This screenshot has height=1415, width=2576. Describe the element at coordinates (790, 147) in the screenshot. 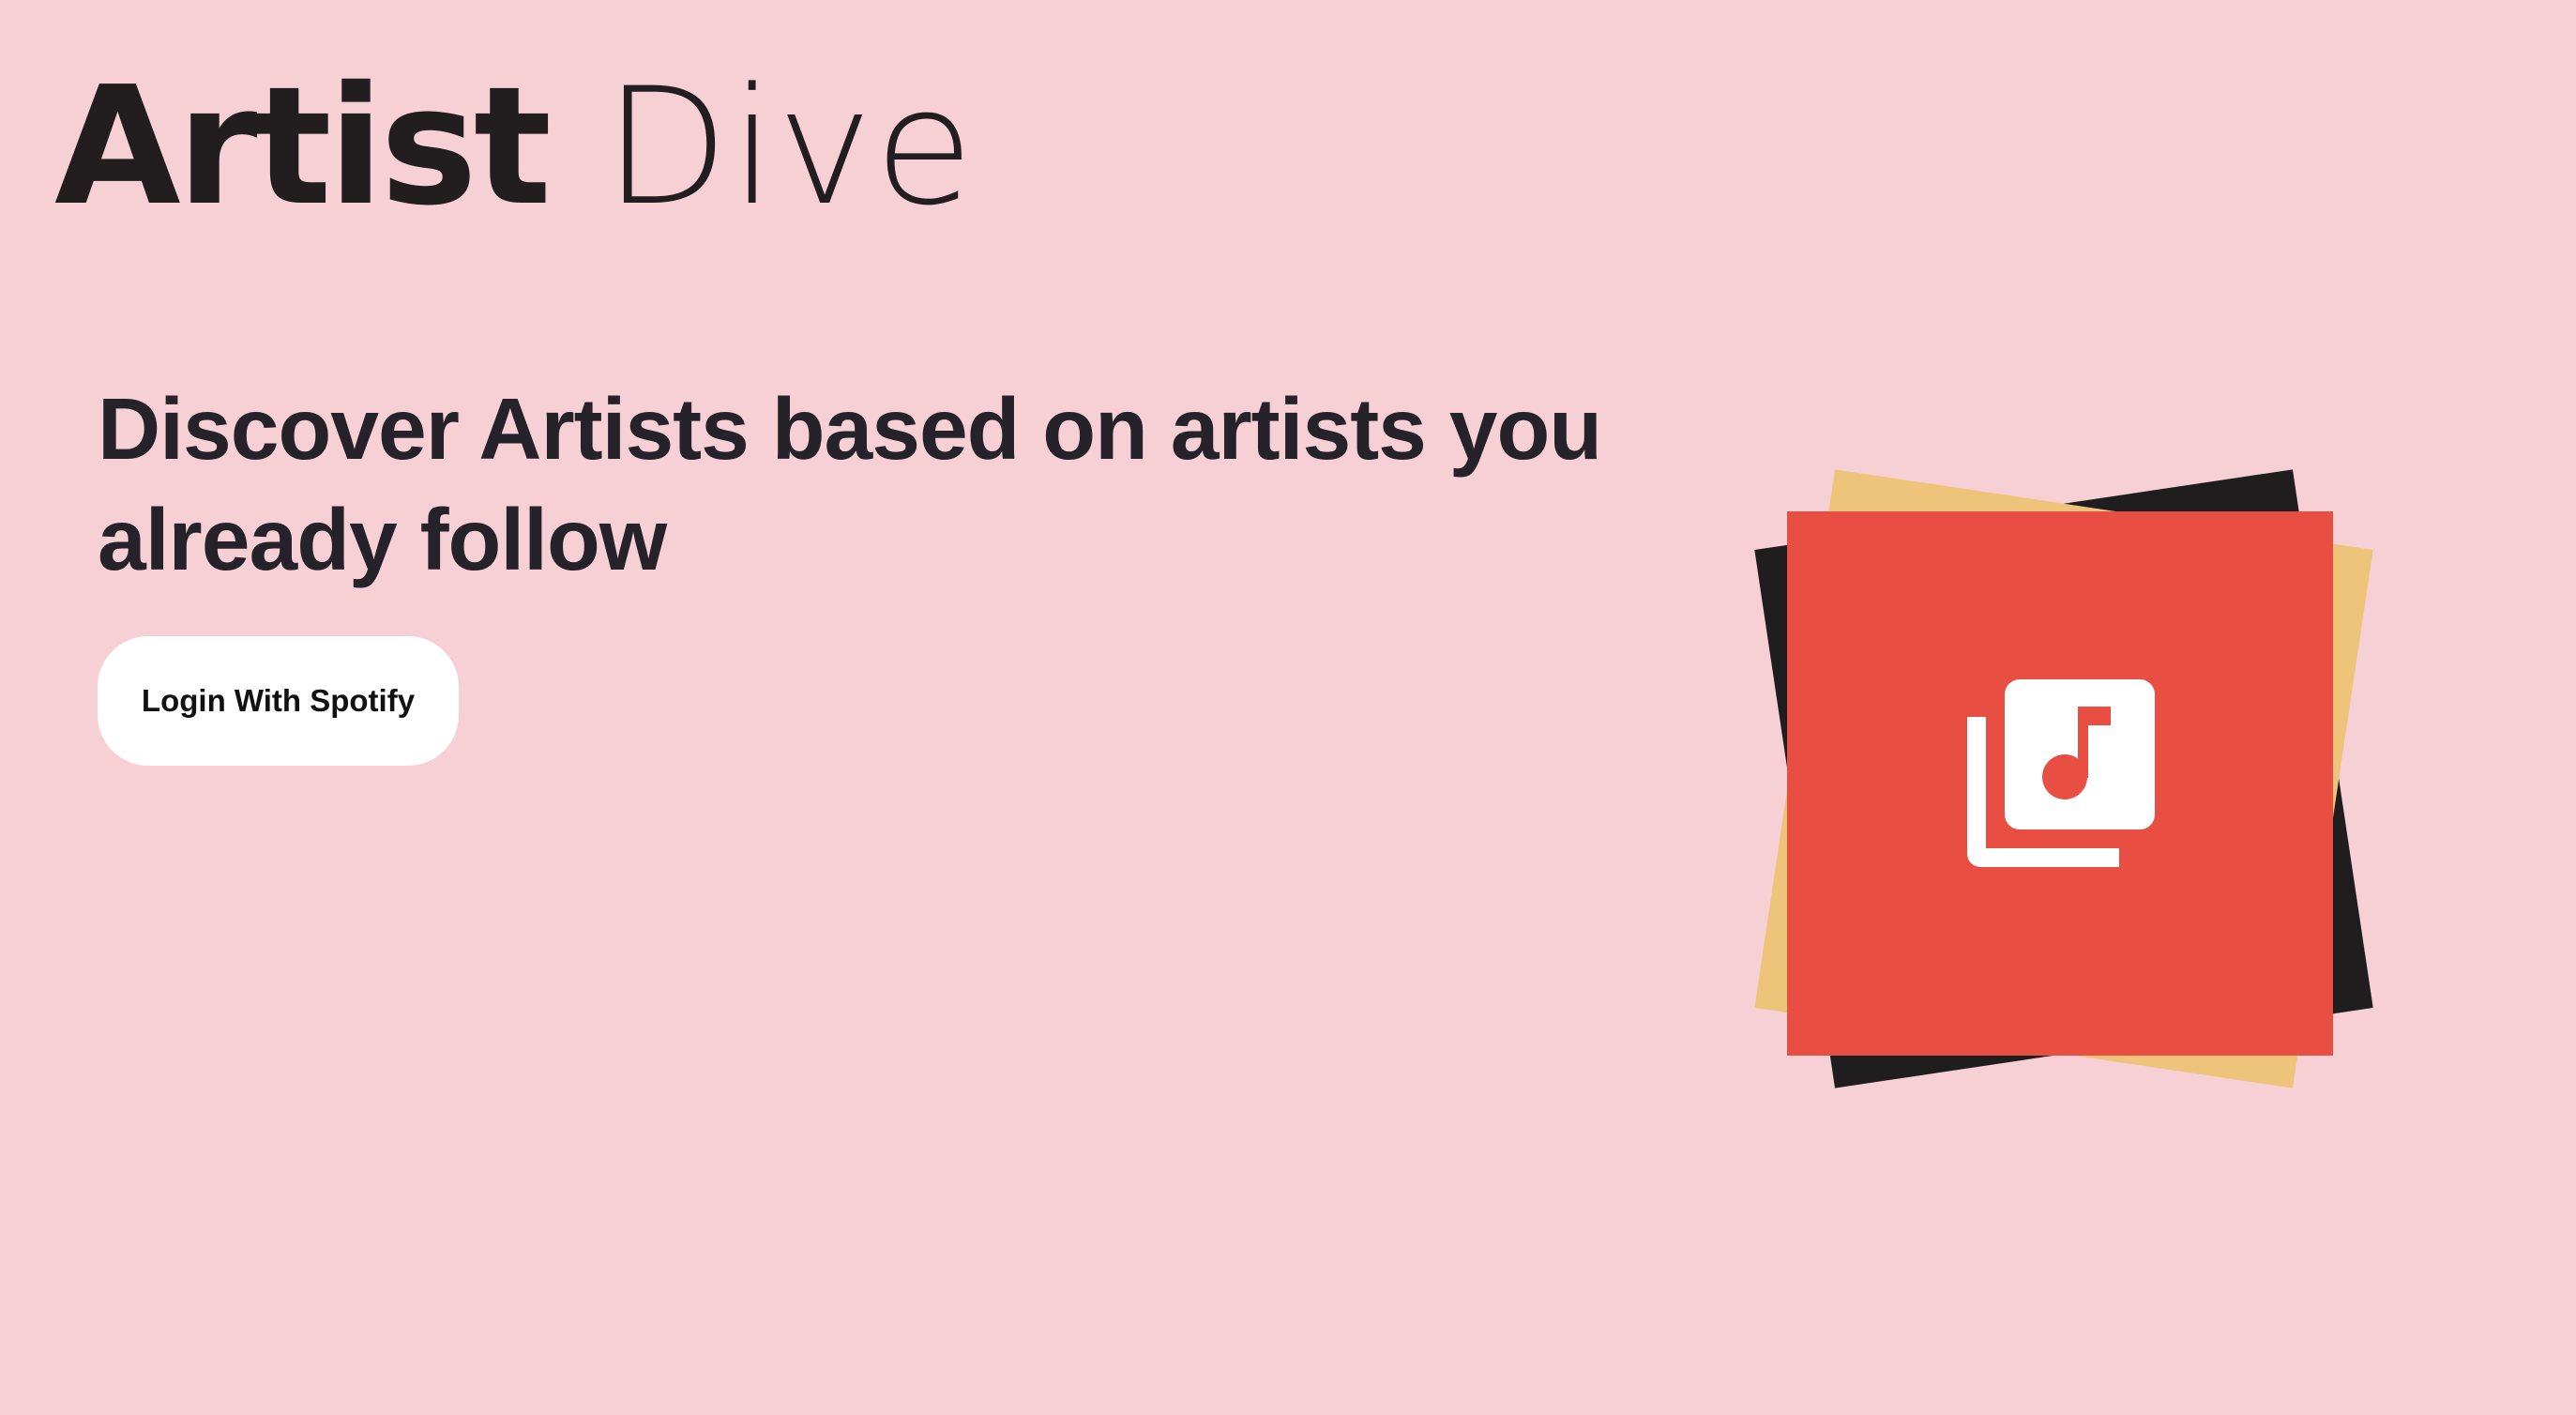

I see `logo-light-text: Dive` at that location.